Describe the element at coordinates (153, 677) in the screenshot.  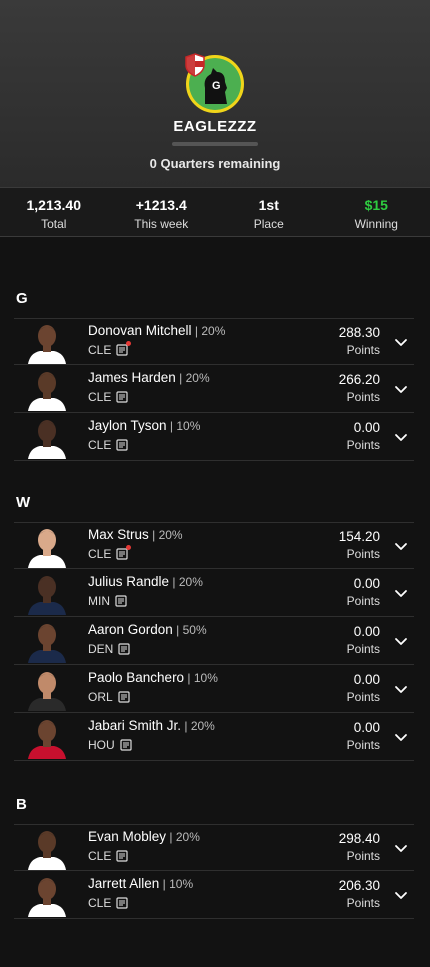
I see `player-name-line: Paolo Banchero | 10%` at that location.